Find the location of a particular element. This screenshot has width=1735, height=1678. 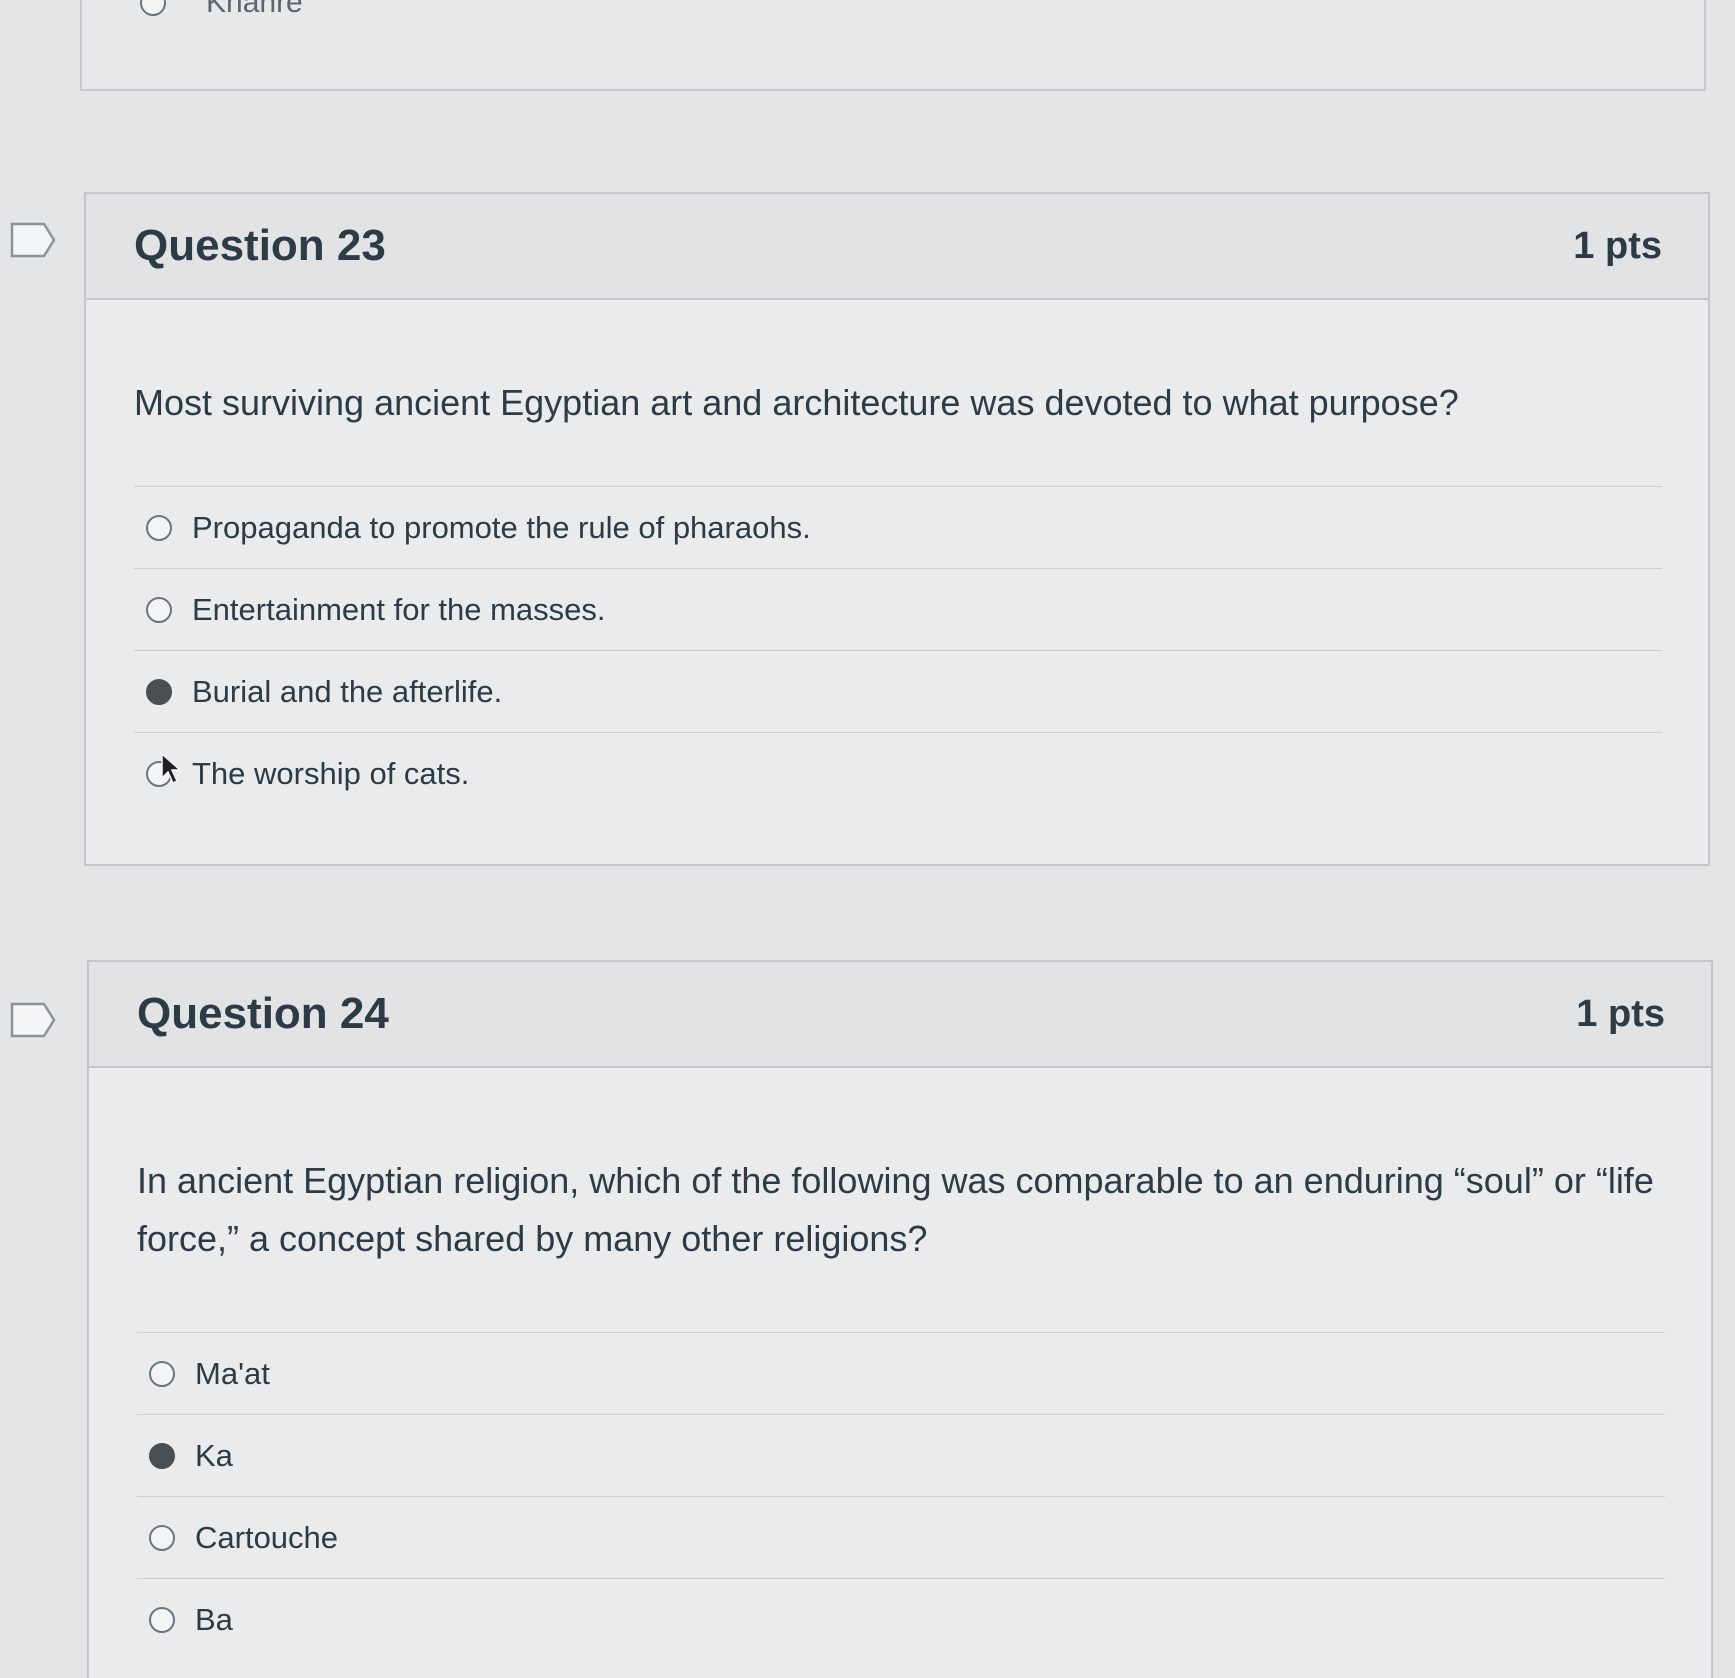

answer-option: Entertainment for the masses. is located at coordinates (898, 610).